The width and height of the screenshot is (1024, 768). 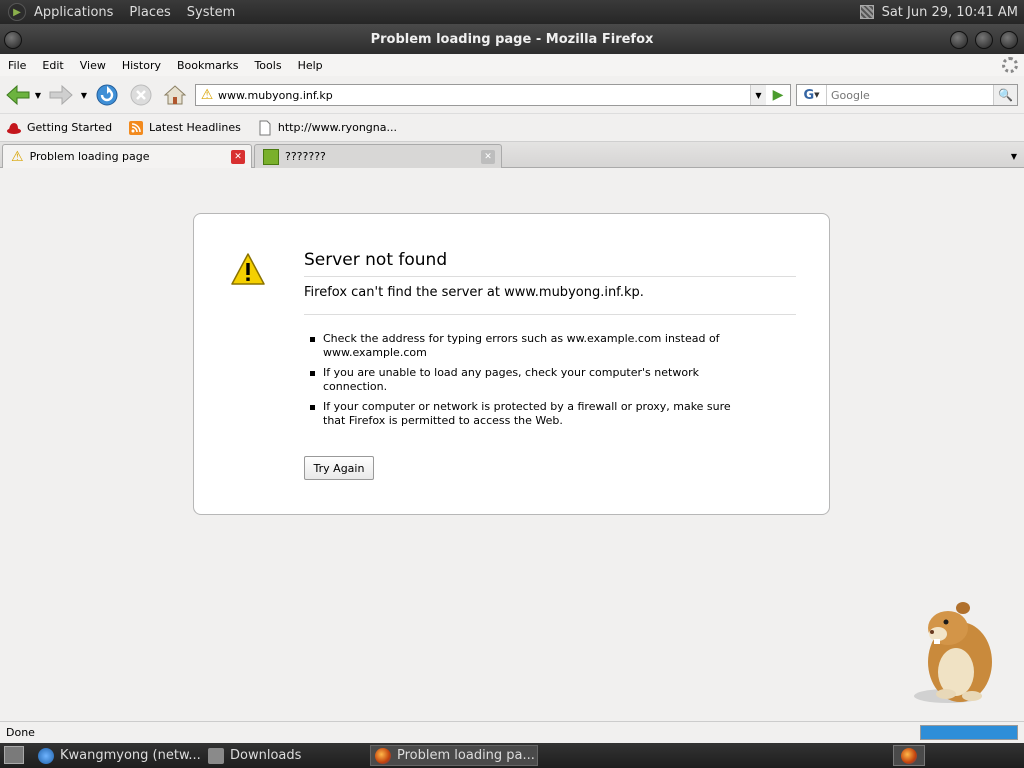 What do you see at coordinates (950, 12) in the screenshot?
I see `clock: Sat Jun 29, 10:41 AM` at bounding box center [950, 12].